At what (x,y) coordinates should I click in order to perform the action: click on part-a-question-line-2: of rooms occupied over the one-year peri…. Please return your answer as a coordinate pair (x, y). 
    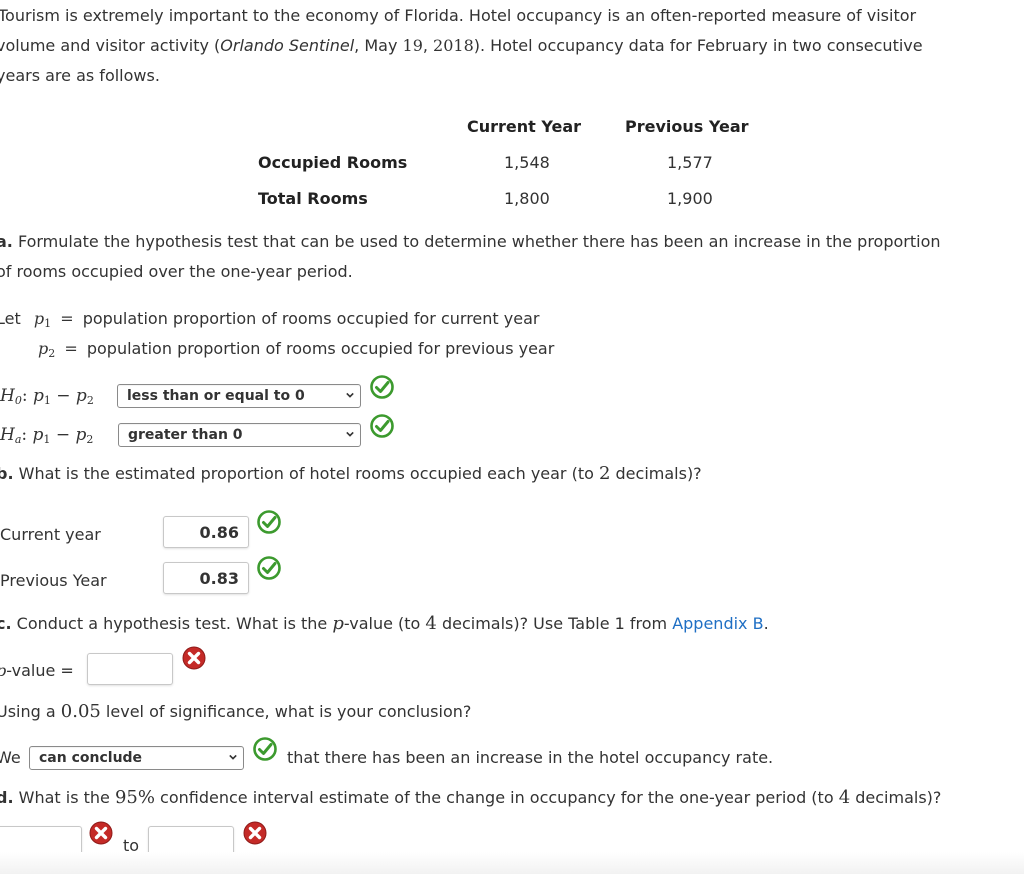
    Looking at the image, I should click on (176, 271).